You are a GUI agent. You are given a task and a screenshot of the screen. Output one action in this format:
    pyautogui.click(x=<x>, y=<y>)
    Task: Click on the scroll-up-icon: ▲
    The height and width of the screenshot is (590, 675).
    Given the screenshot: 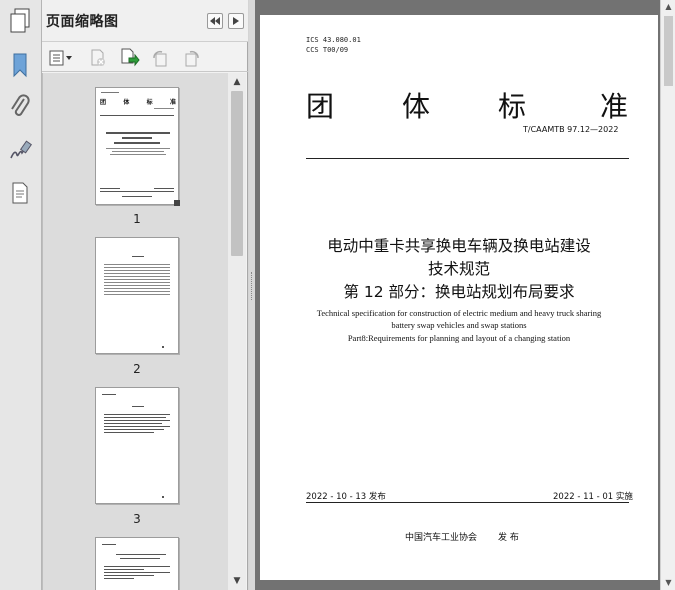 What is the action you would take?
    pyautogui.click(x=237, y=82)
    